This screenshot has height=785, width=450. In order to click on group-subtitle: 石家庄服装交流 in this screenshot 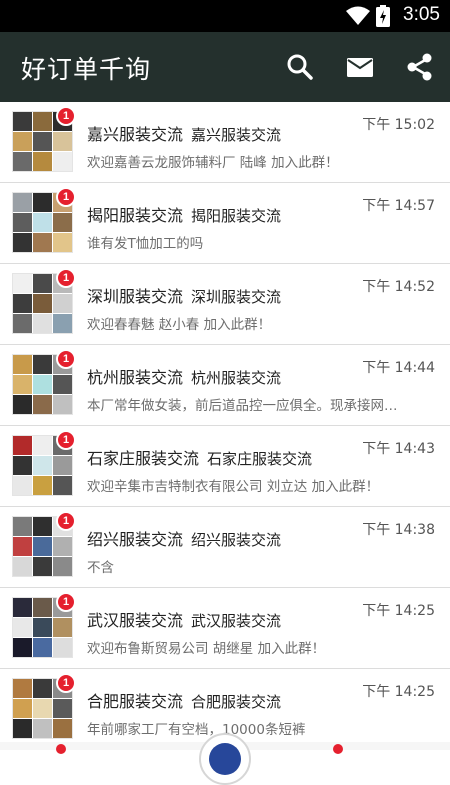, I will do `click(260, 459)`.